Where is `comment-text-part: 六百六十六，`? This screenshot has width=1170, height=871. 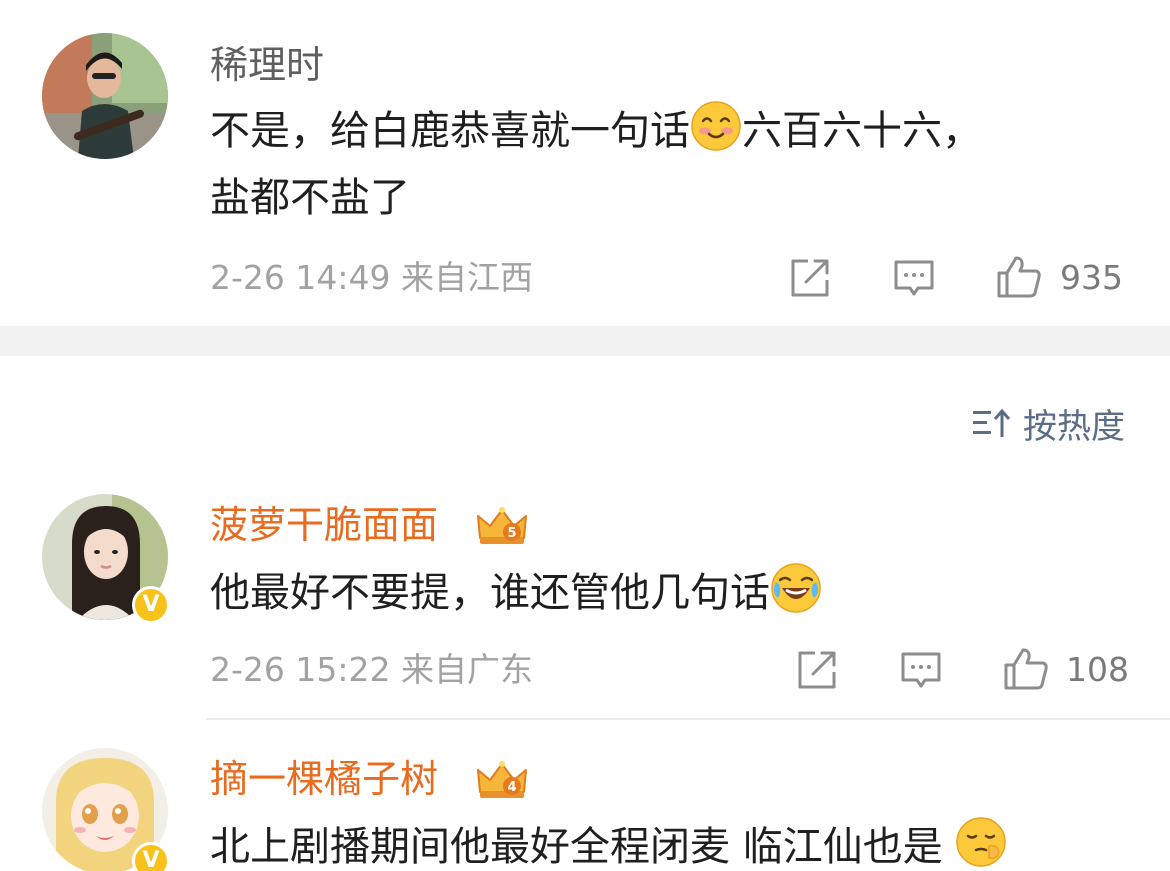
comment-text-part: 六百六十六， is located at coordinates (862, 131).